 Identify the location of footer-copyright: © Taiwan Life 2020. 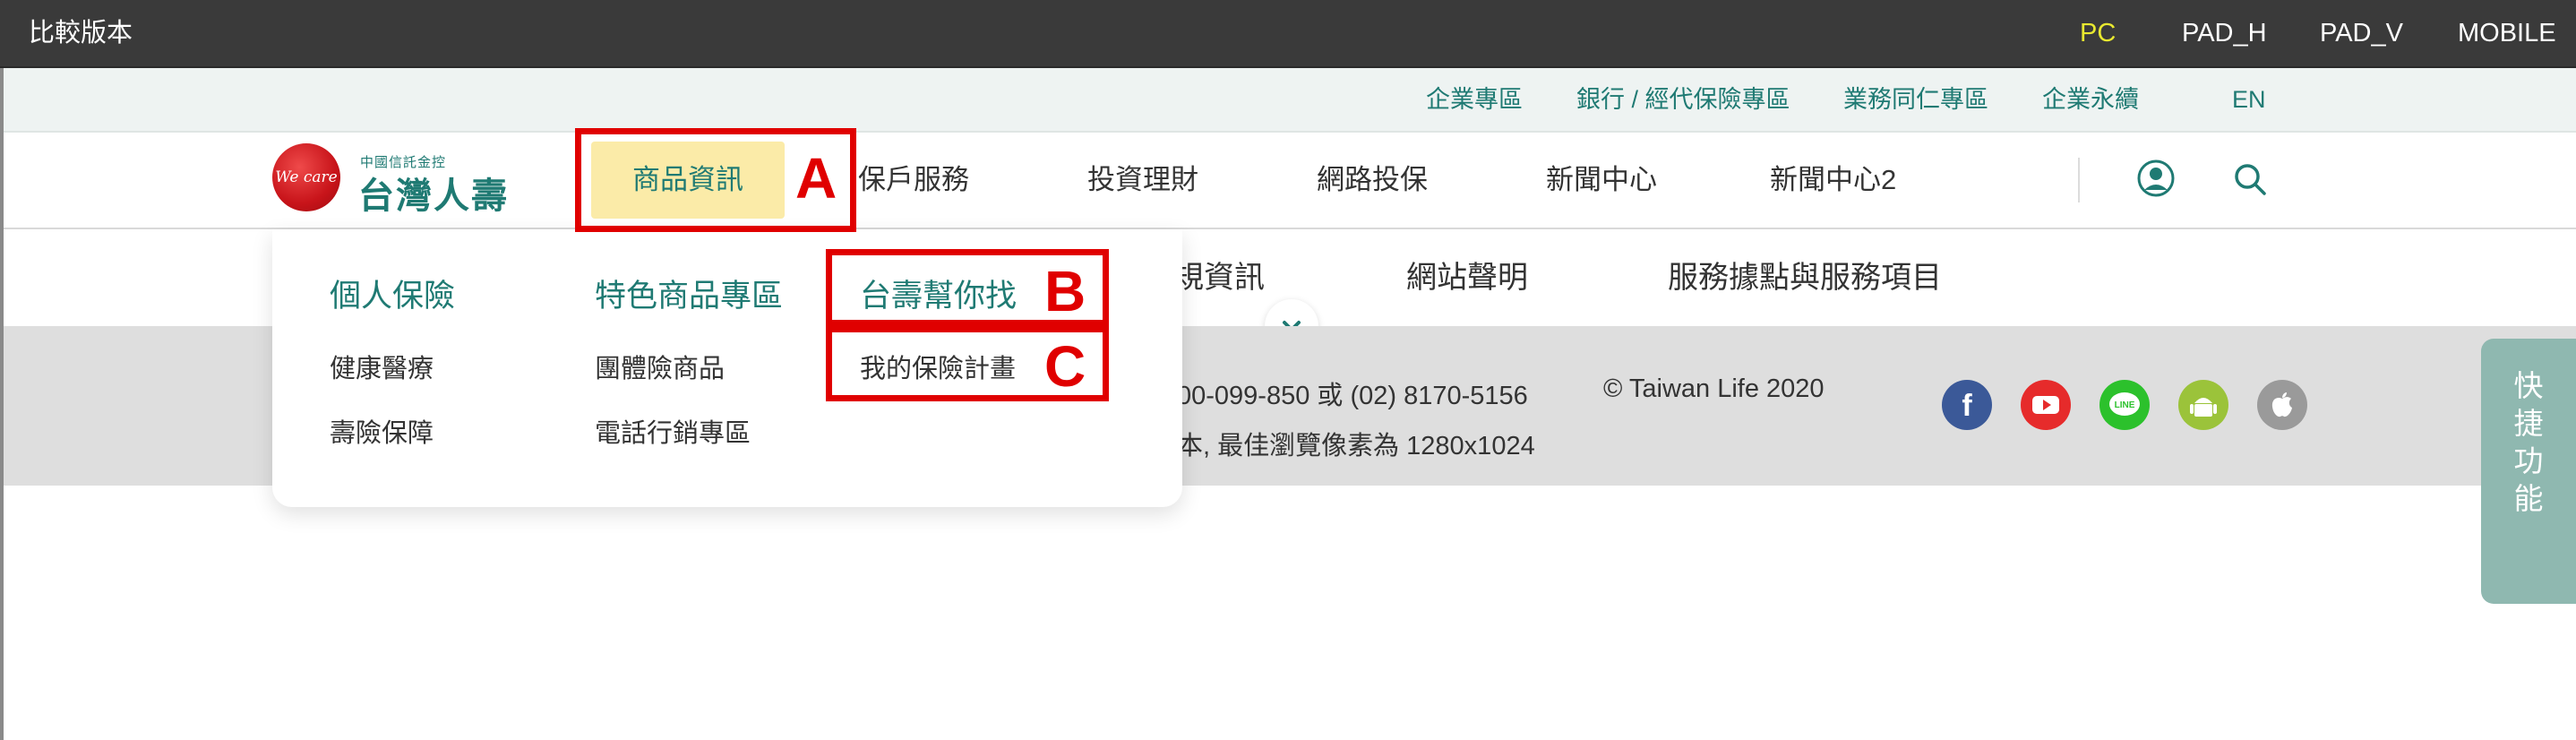
(1714, 388).